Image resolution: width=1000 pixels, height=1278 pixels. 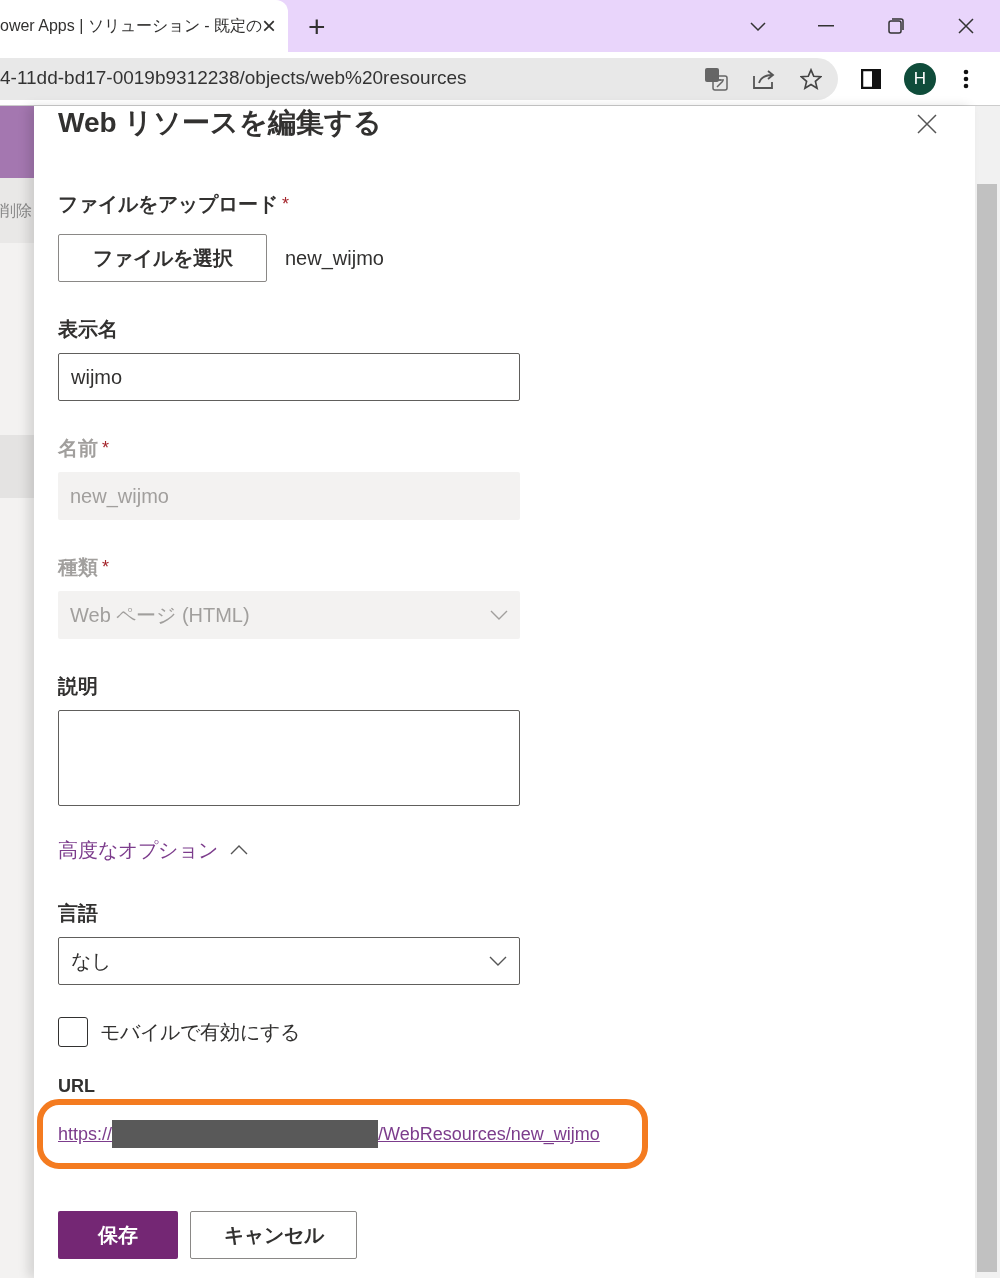 I want to click on field-label: 説明, so click(x=78, y=686).